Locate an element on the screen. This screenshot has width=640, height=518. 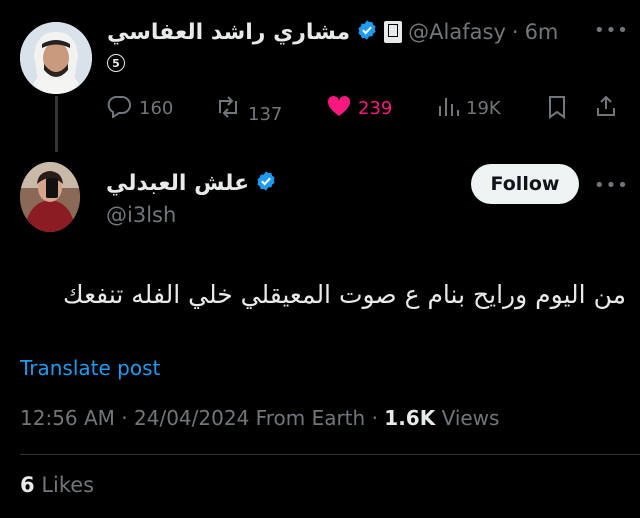
parent-more-icon: ••• is located at coordinates (611, 30).